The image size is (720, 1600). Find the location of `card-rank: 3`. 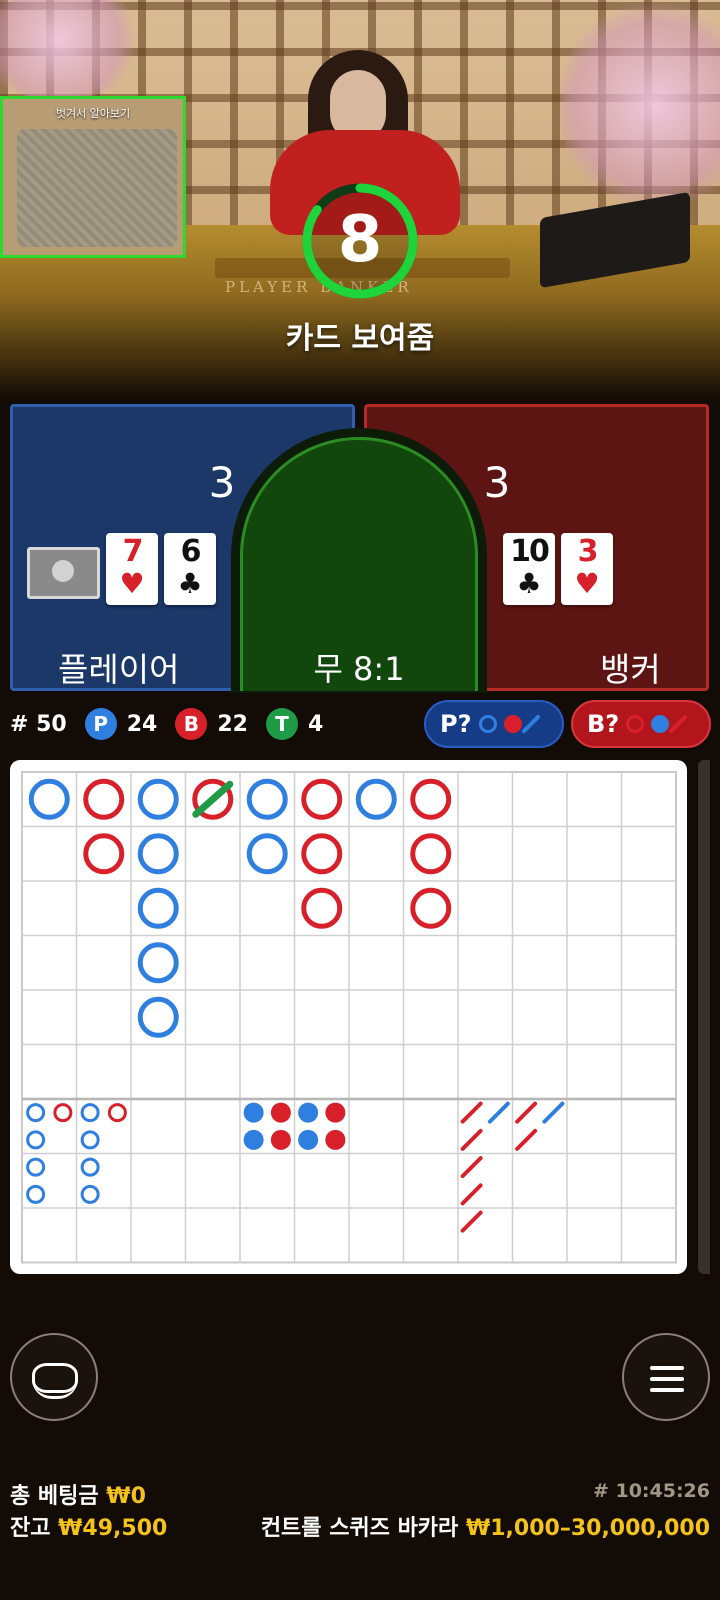

card-rank: 3 is located at coordinates (588, 551).